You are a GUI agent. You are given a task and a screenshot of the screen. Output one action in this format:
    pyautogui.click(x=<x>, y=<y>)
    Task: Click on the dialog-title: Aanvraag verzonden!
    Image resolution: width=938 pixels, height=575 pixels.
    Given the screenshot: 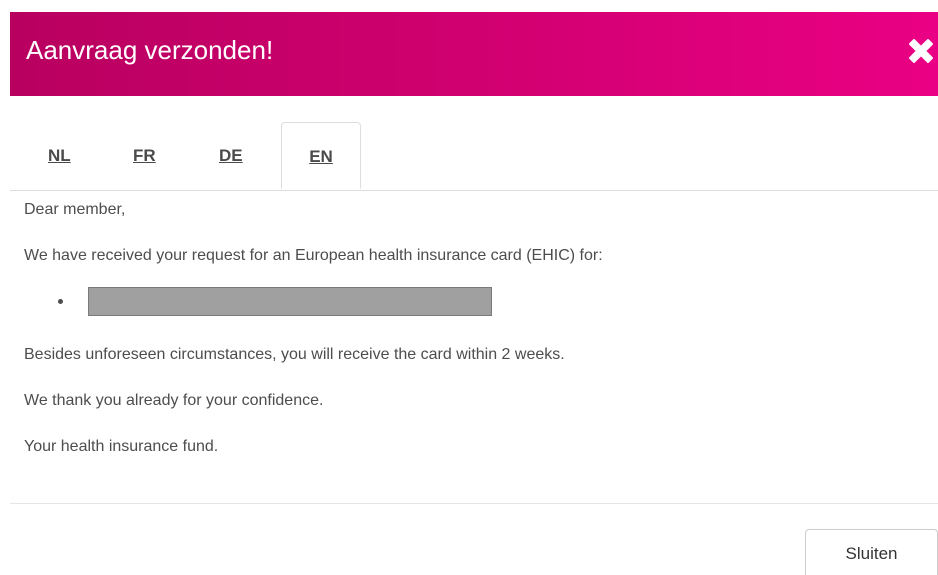 What is the action you would take?
    pyautogui.click(x=150, y=50)
    